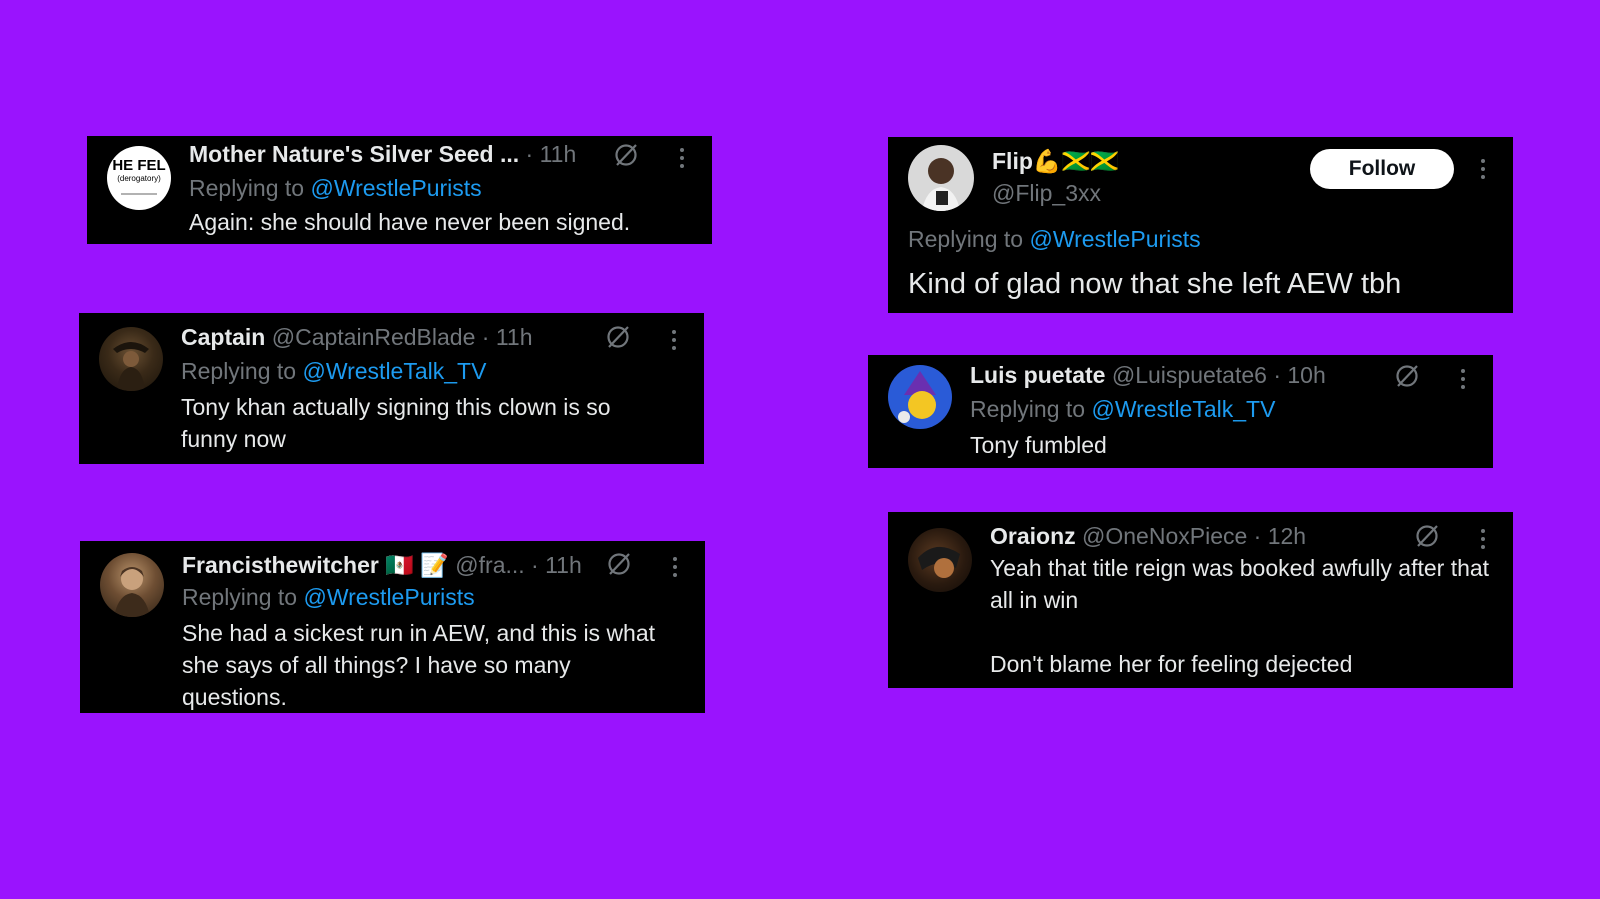 The image size is (1600, 899). I want to click on tweet-header: Francisthewitcher 🇲🇽 📝 @fra... · 11h, so click(382, 565).